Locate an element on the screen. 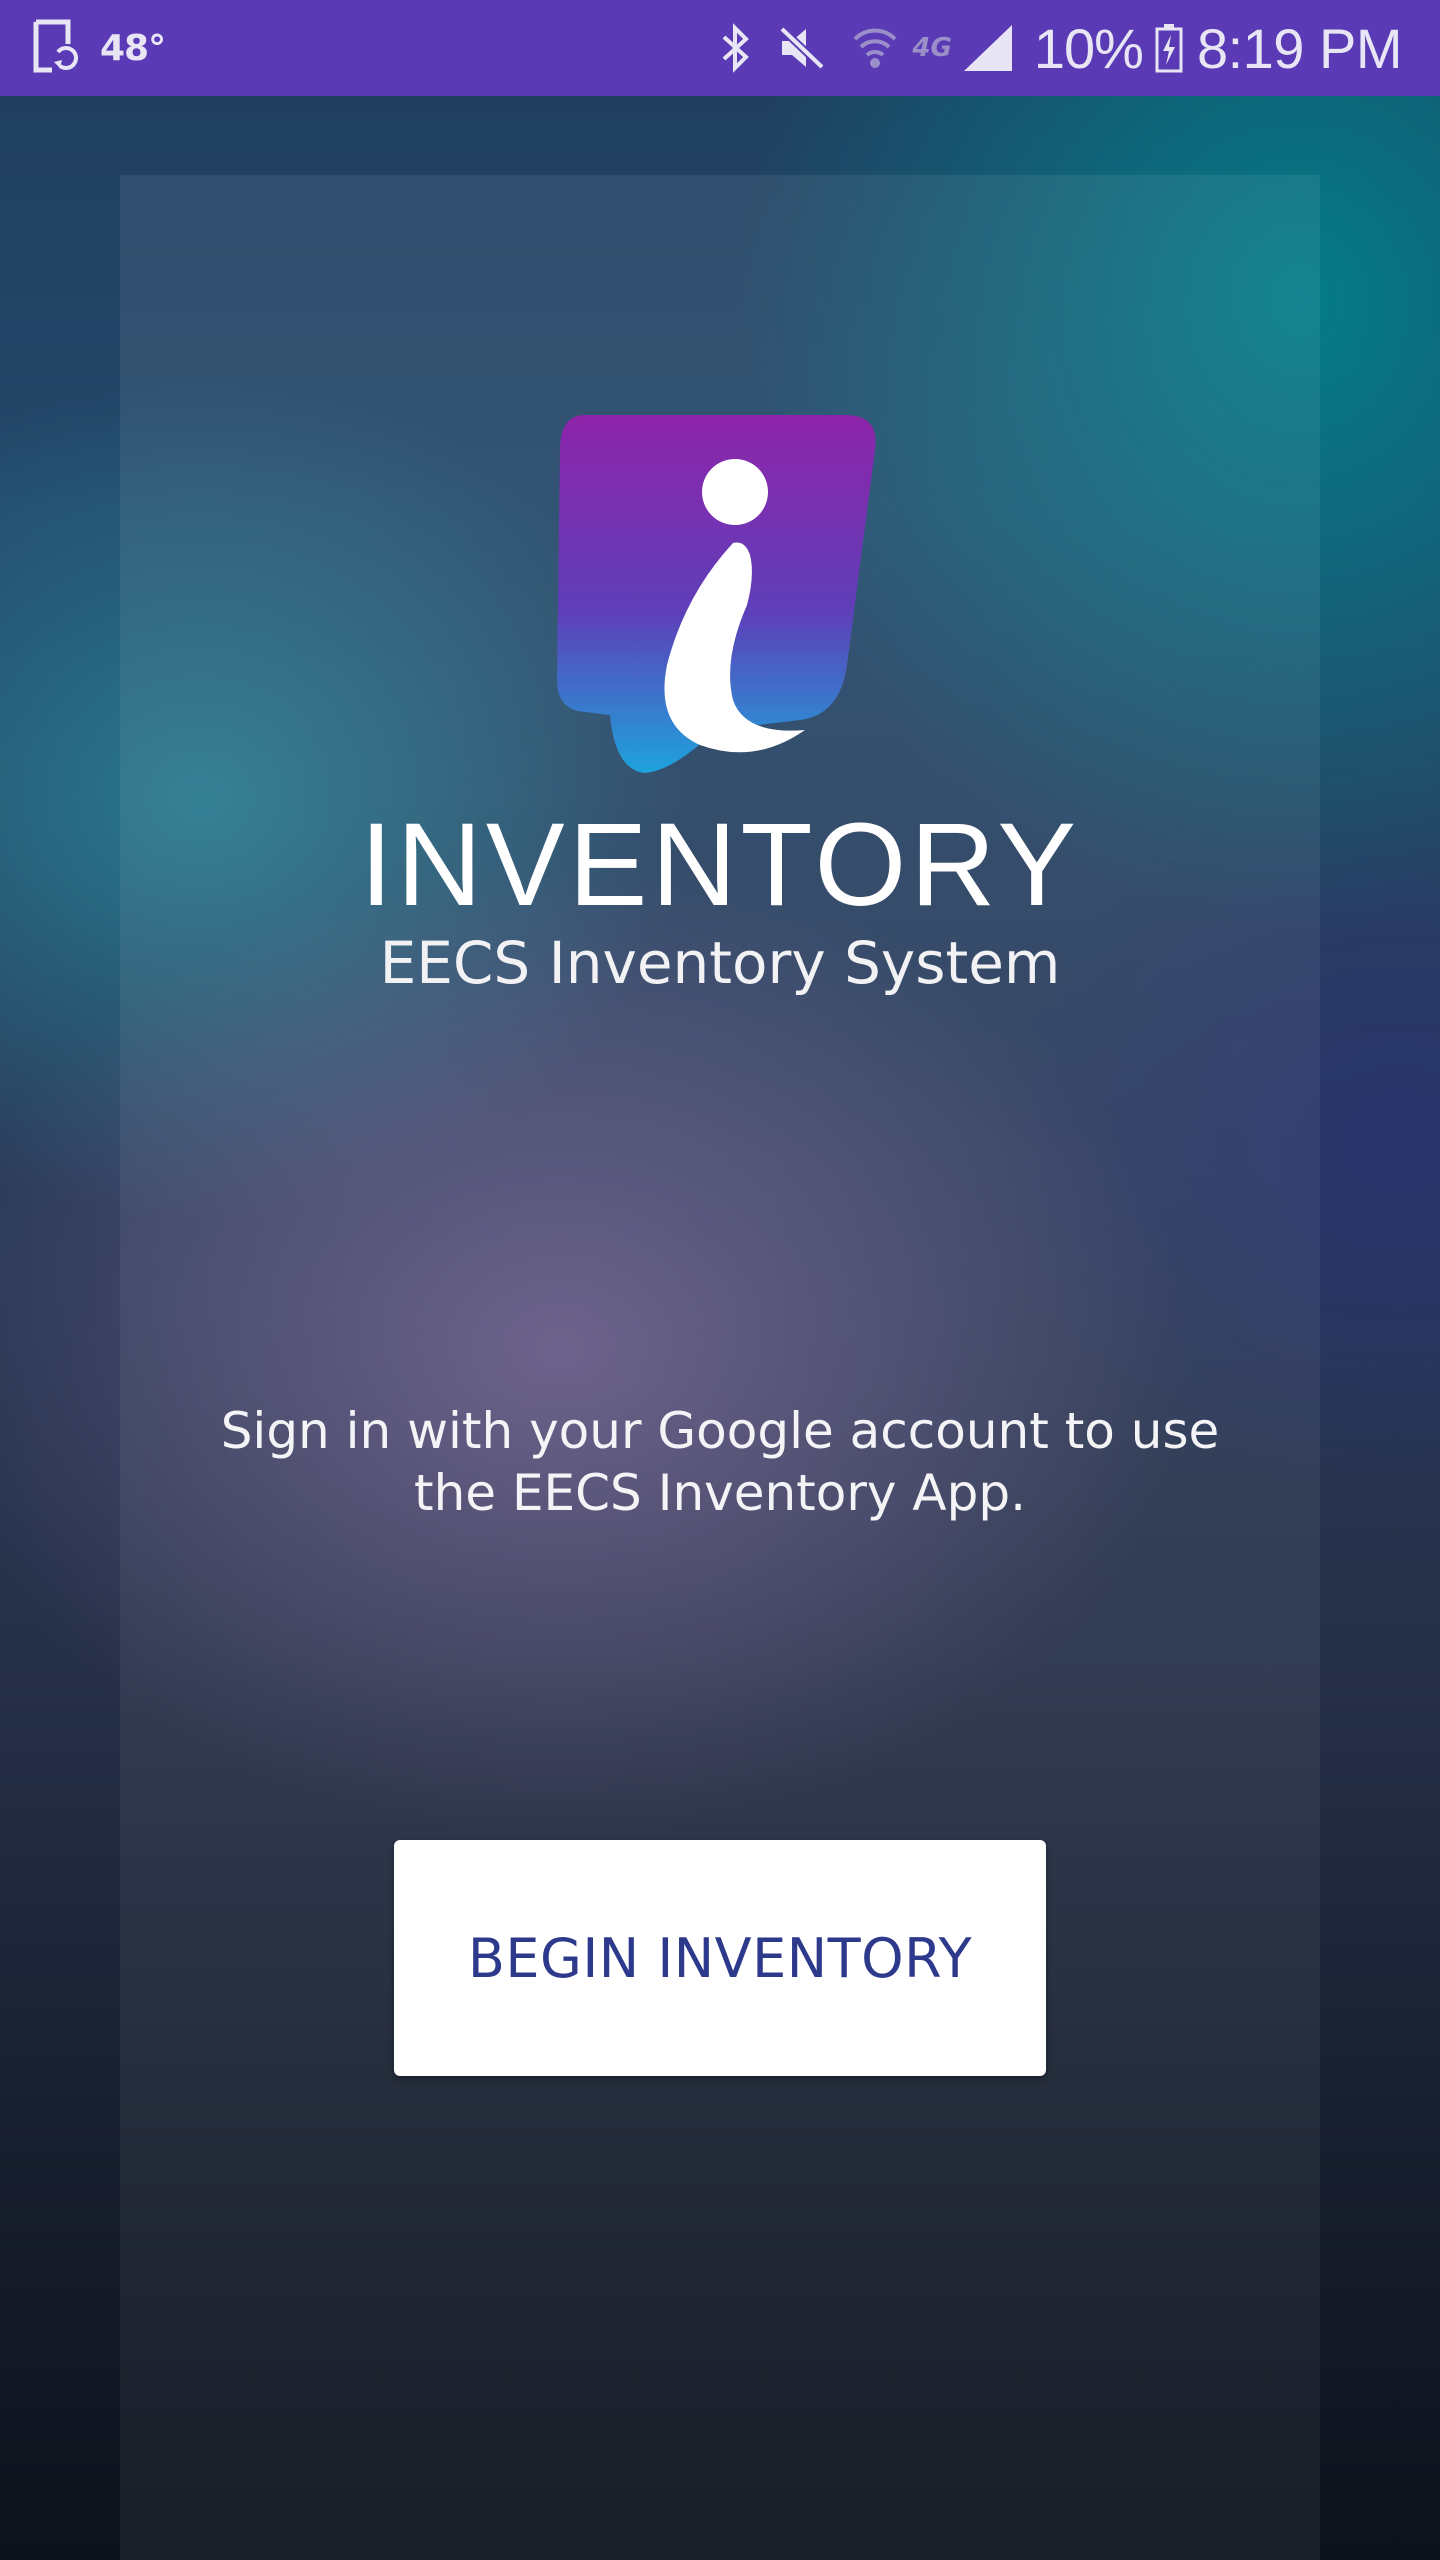  battery-percent-text: 10% is located at coordinates (1088, 48).